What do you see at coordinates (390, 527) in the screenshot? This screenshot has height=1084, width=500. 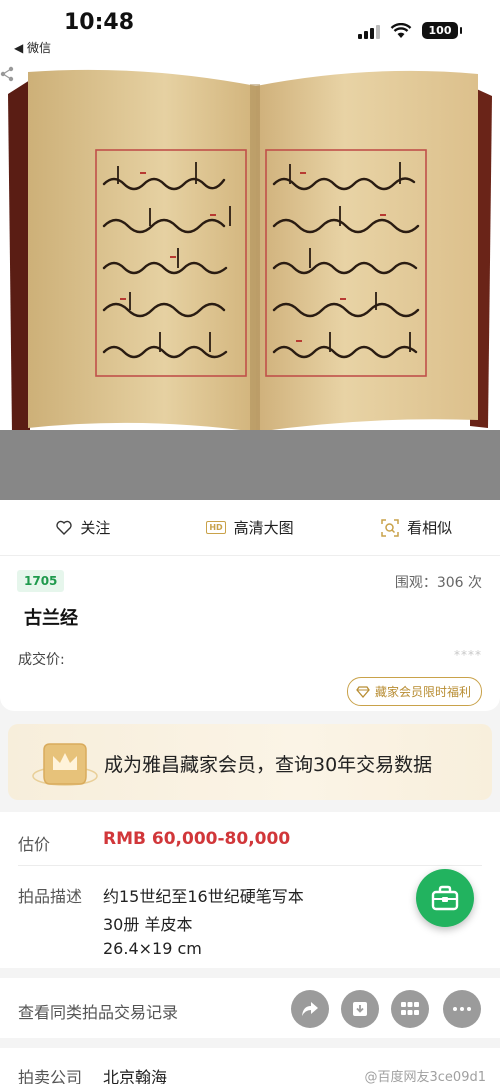 I see `similar-search-icon` at bounding box center [390, 527].